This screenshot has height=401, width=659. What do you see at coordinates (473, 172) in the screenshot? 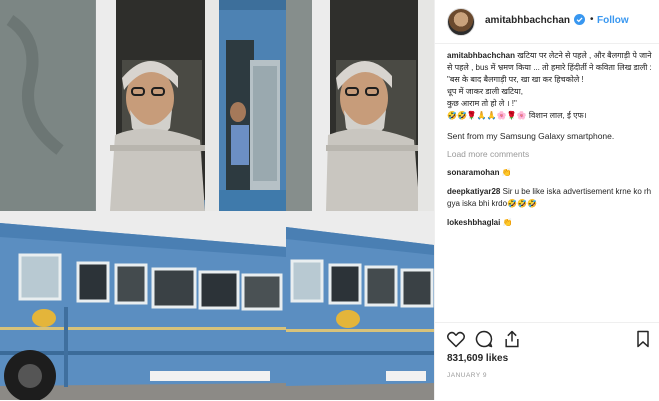
I see `comment-username: sonaramohan` at bounding box center [473, 172].